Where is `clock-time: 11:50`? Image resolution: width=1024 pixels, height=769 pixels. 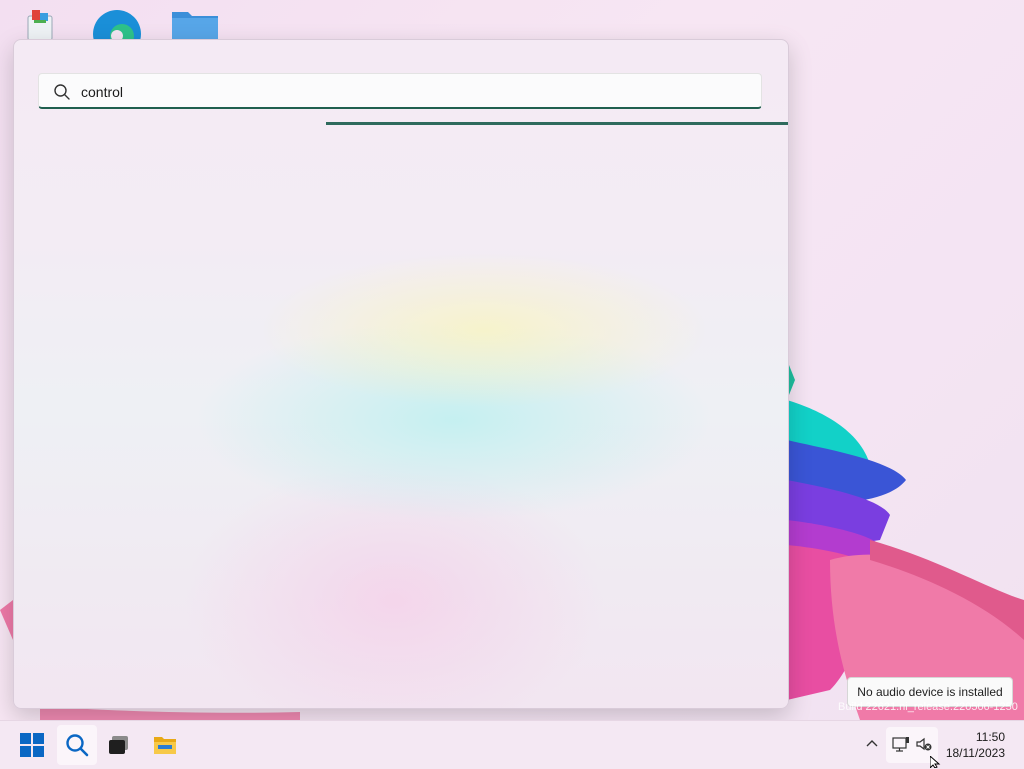
clock-time: 11:50 is located at coordinates (990, 737).